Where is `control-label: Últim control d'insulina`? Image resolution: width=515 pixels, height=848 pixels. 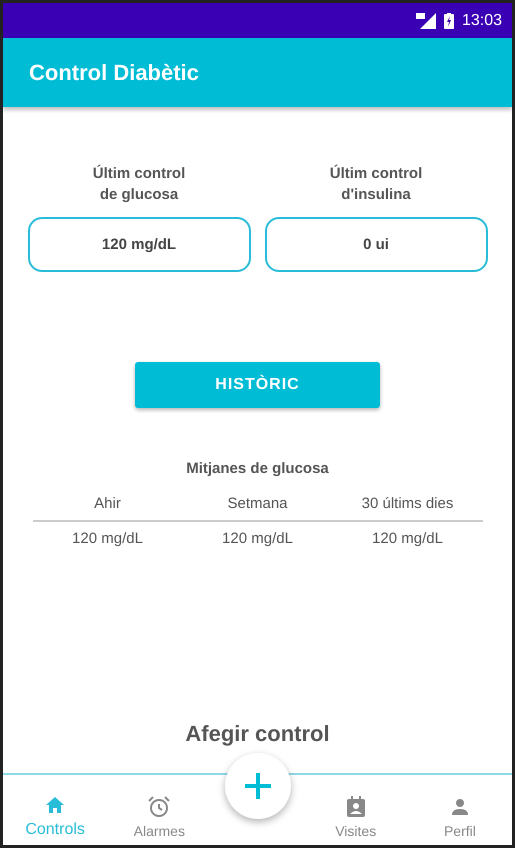
control-label: Últim control d'insulina is located at coordinates (376, 184).